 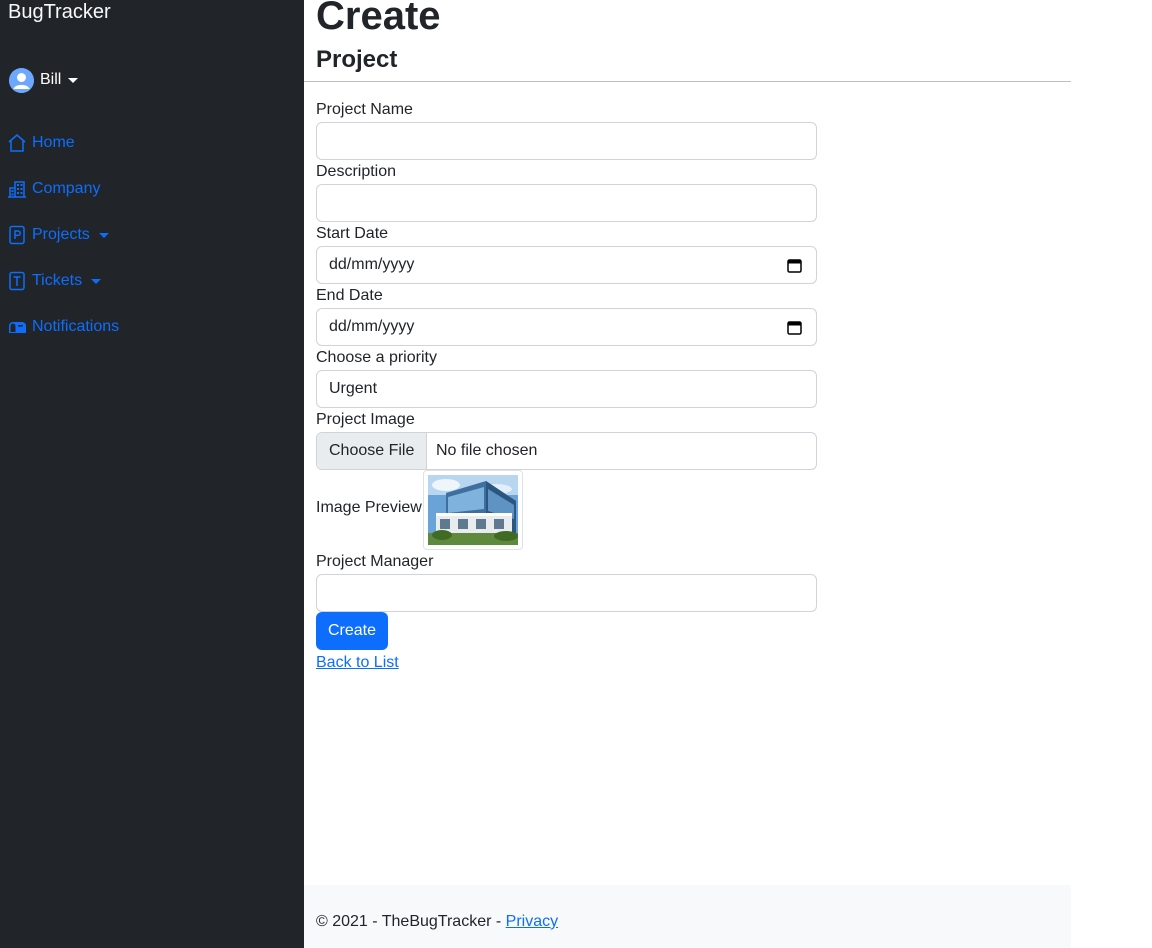 I want to click on building-photo-icon, so click(x=473, y=510).